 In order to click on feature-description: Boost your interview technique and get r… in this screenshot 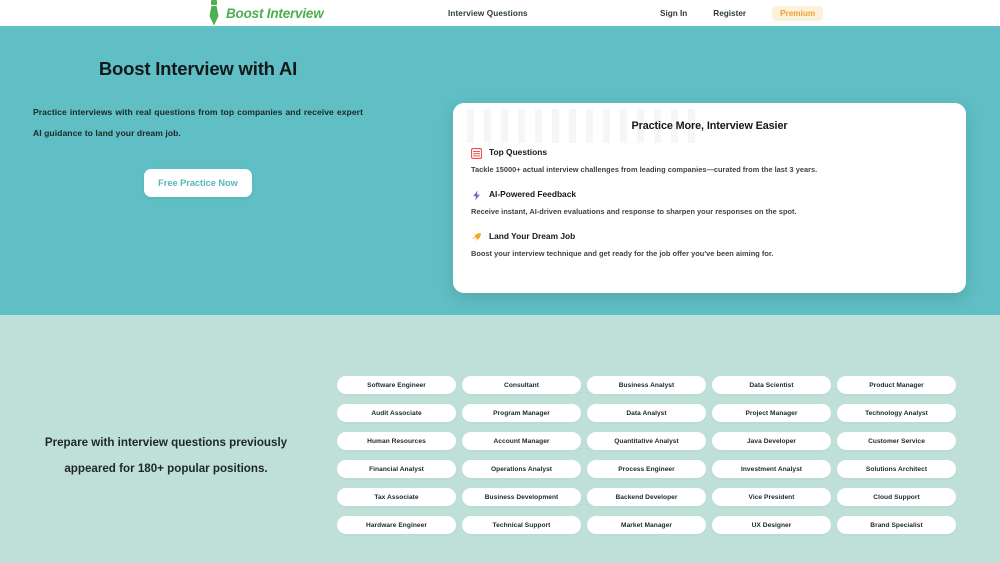, I will do `click(622, 253)`.